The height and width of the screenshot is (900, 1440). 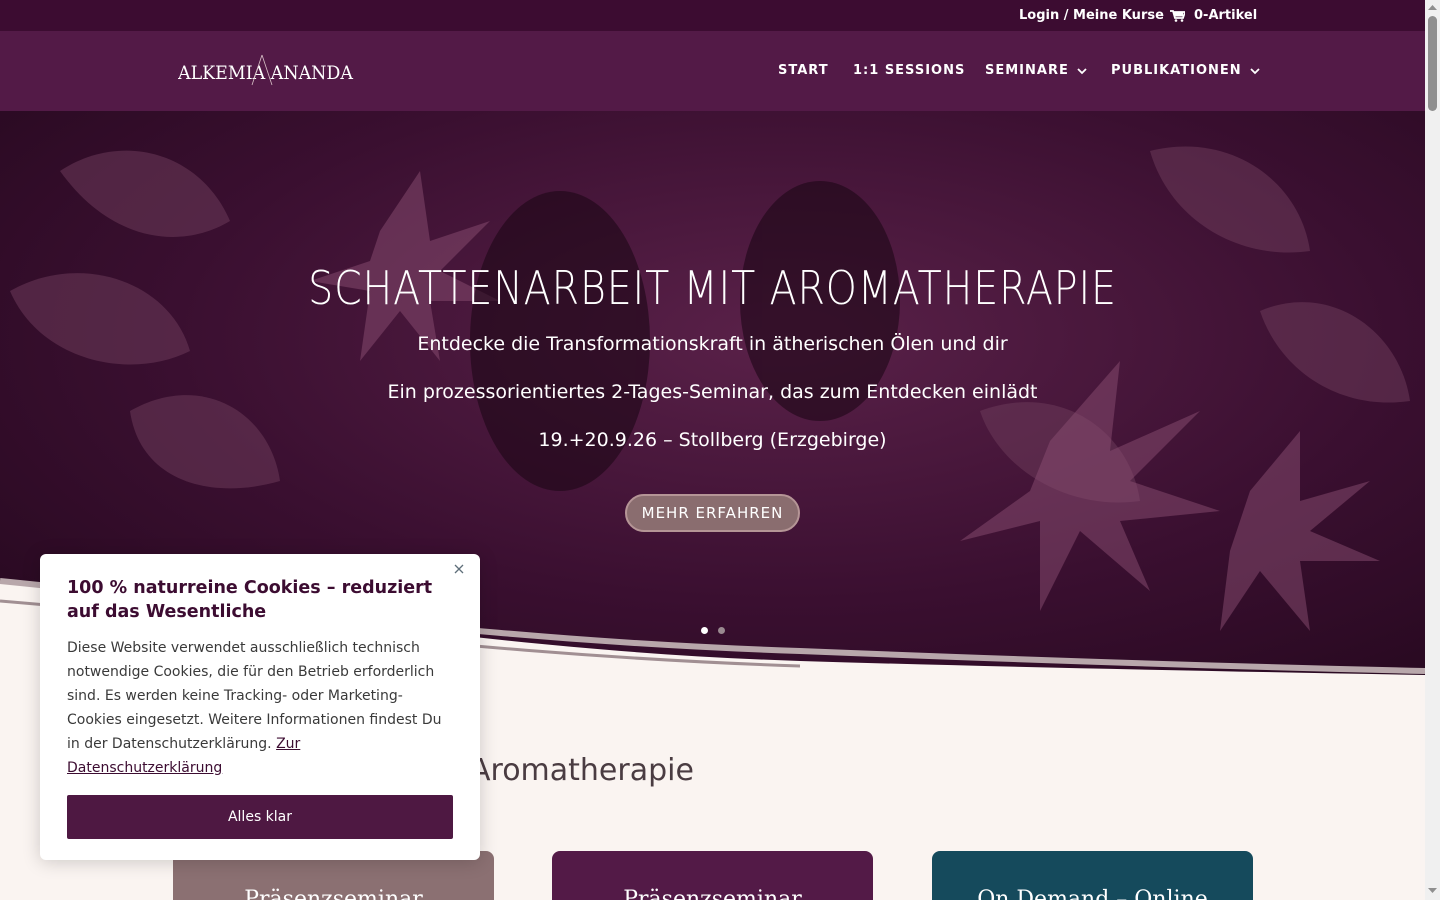 I want to click on nav-sessions: 1:1 SESSIONS, so click(x=909, y=70).